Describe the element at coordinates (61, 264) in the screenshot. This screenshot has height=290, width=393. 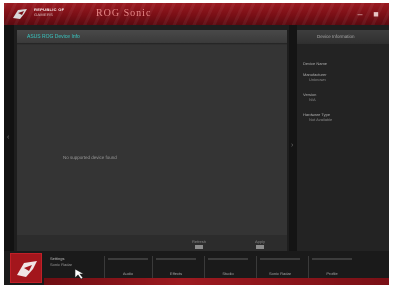
I see `active-item-sublabel: Sonic Radar` at that location.